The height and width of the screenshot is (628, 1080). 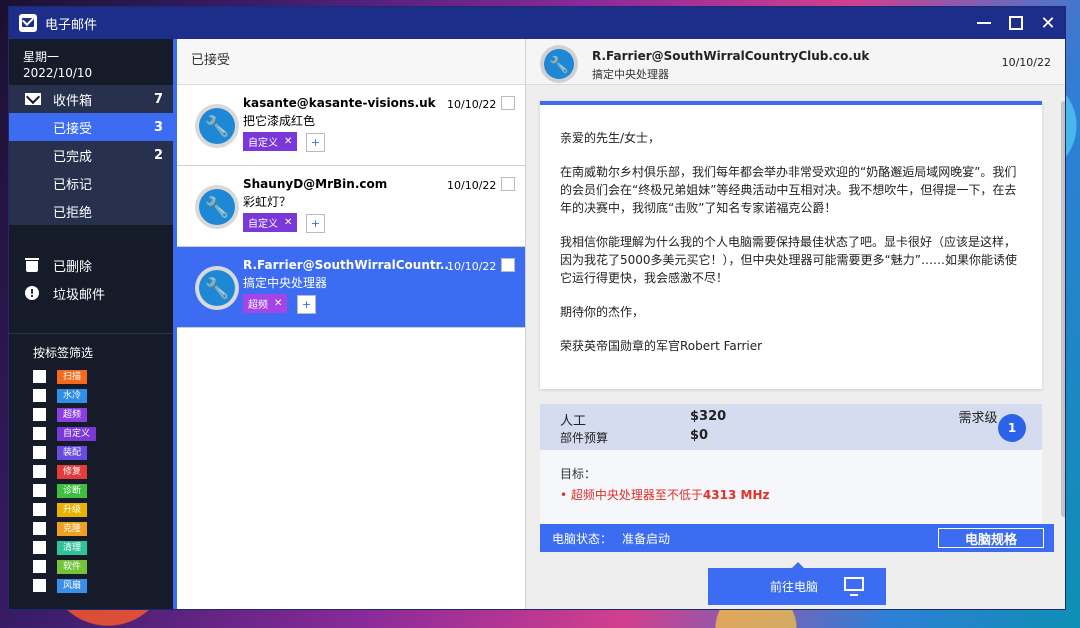 I want to click on tag-chip: 软件, so click(x=72, y=566).